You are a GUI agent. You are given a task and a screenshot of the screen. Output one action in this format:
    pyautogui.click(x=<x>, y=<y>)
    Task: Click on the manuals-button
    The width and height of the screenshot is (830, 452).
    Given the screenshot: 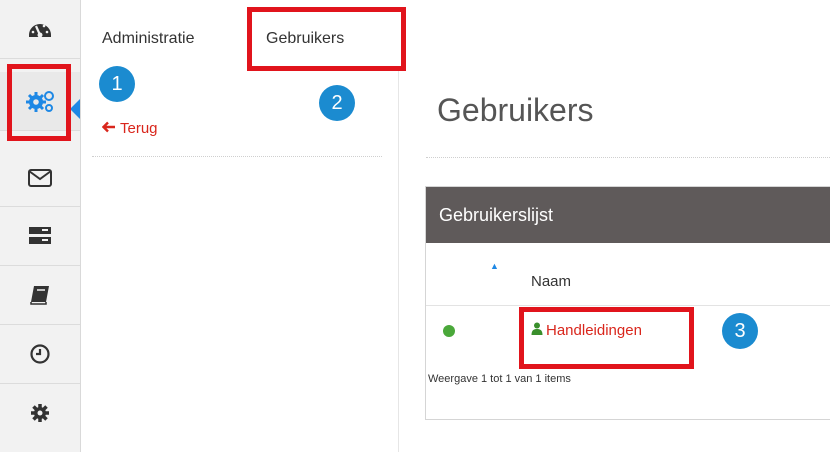 What is the action you would take?
    pyautogui.click(x=40, y=295)
    